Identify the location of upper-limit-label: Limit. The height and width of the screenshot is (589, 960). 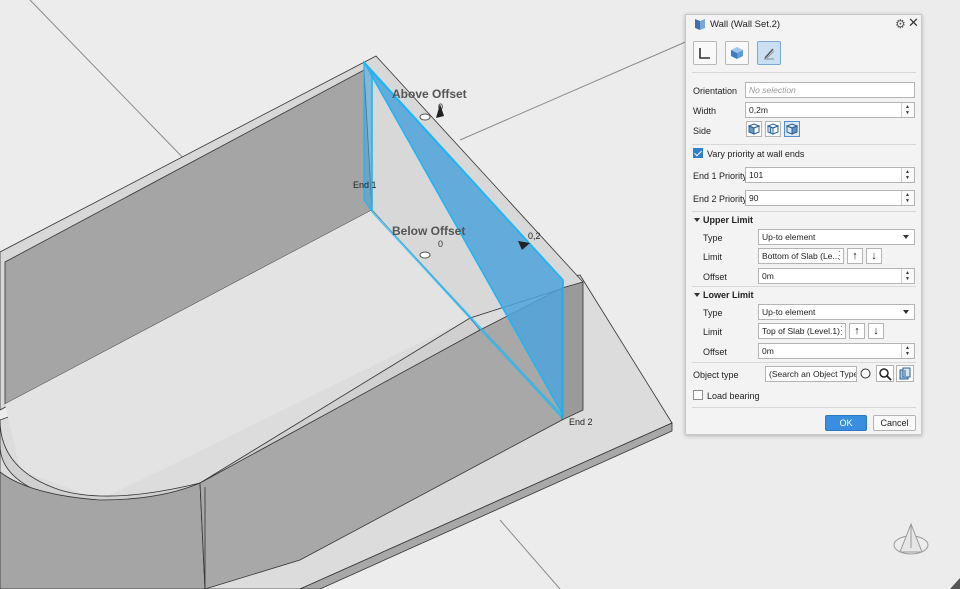
(713, 257).